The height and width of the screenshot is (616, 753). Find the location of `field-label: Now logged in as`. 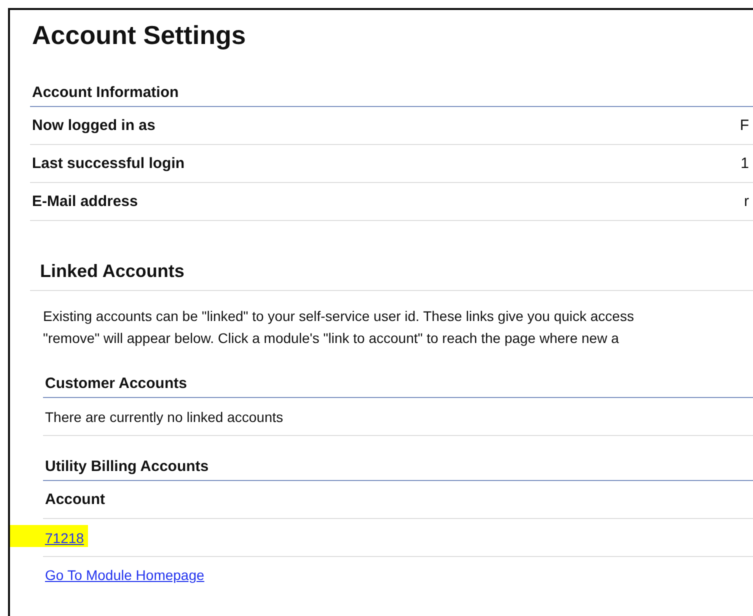

field-label: Now logged in as is located at coordinates (94, 125).